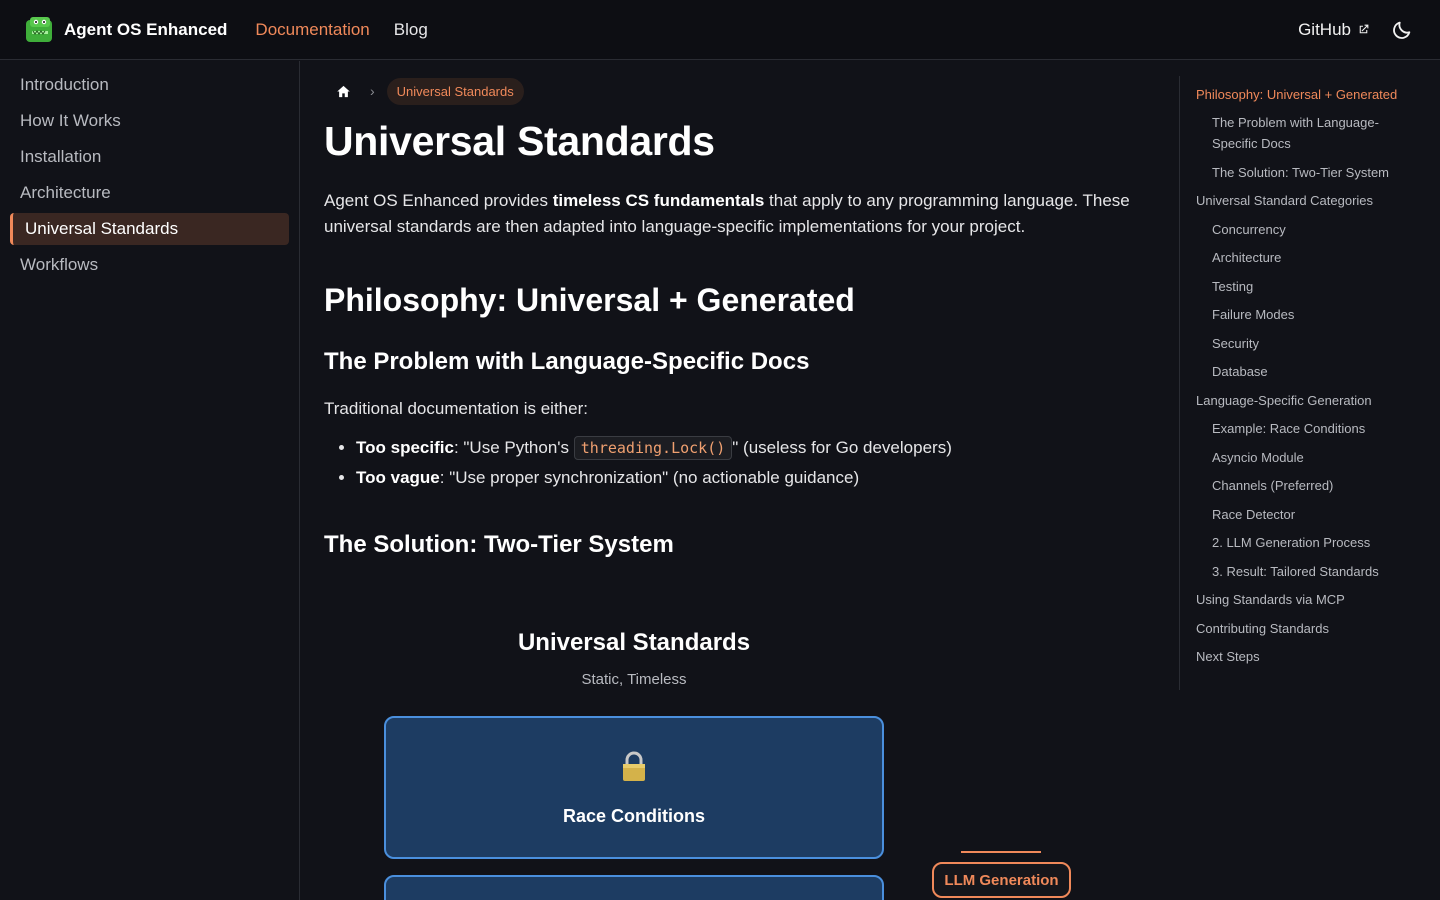  I want to click on llm-generation-badge: LLM Generation, so click(1001, 880).